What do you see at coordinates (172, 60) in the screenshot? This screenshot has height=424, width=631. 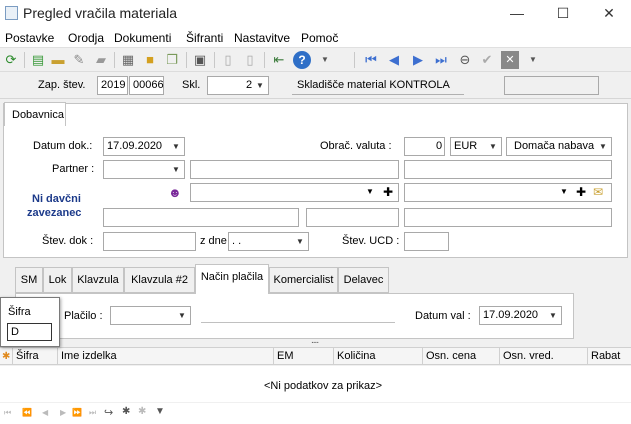 I see `copy-icon: ❐` at bounding box center [172, 60].